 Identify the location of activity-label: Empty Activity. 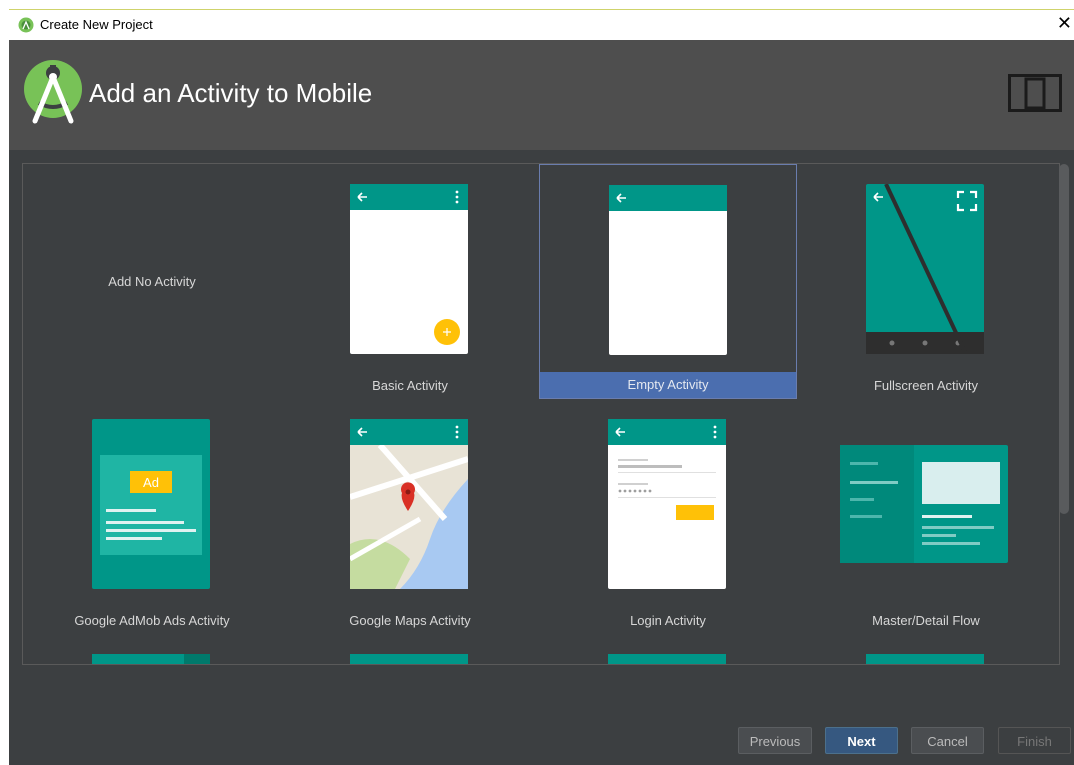
(668, 385).